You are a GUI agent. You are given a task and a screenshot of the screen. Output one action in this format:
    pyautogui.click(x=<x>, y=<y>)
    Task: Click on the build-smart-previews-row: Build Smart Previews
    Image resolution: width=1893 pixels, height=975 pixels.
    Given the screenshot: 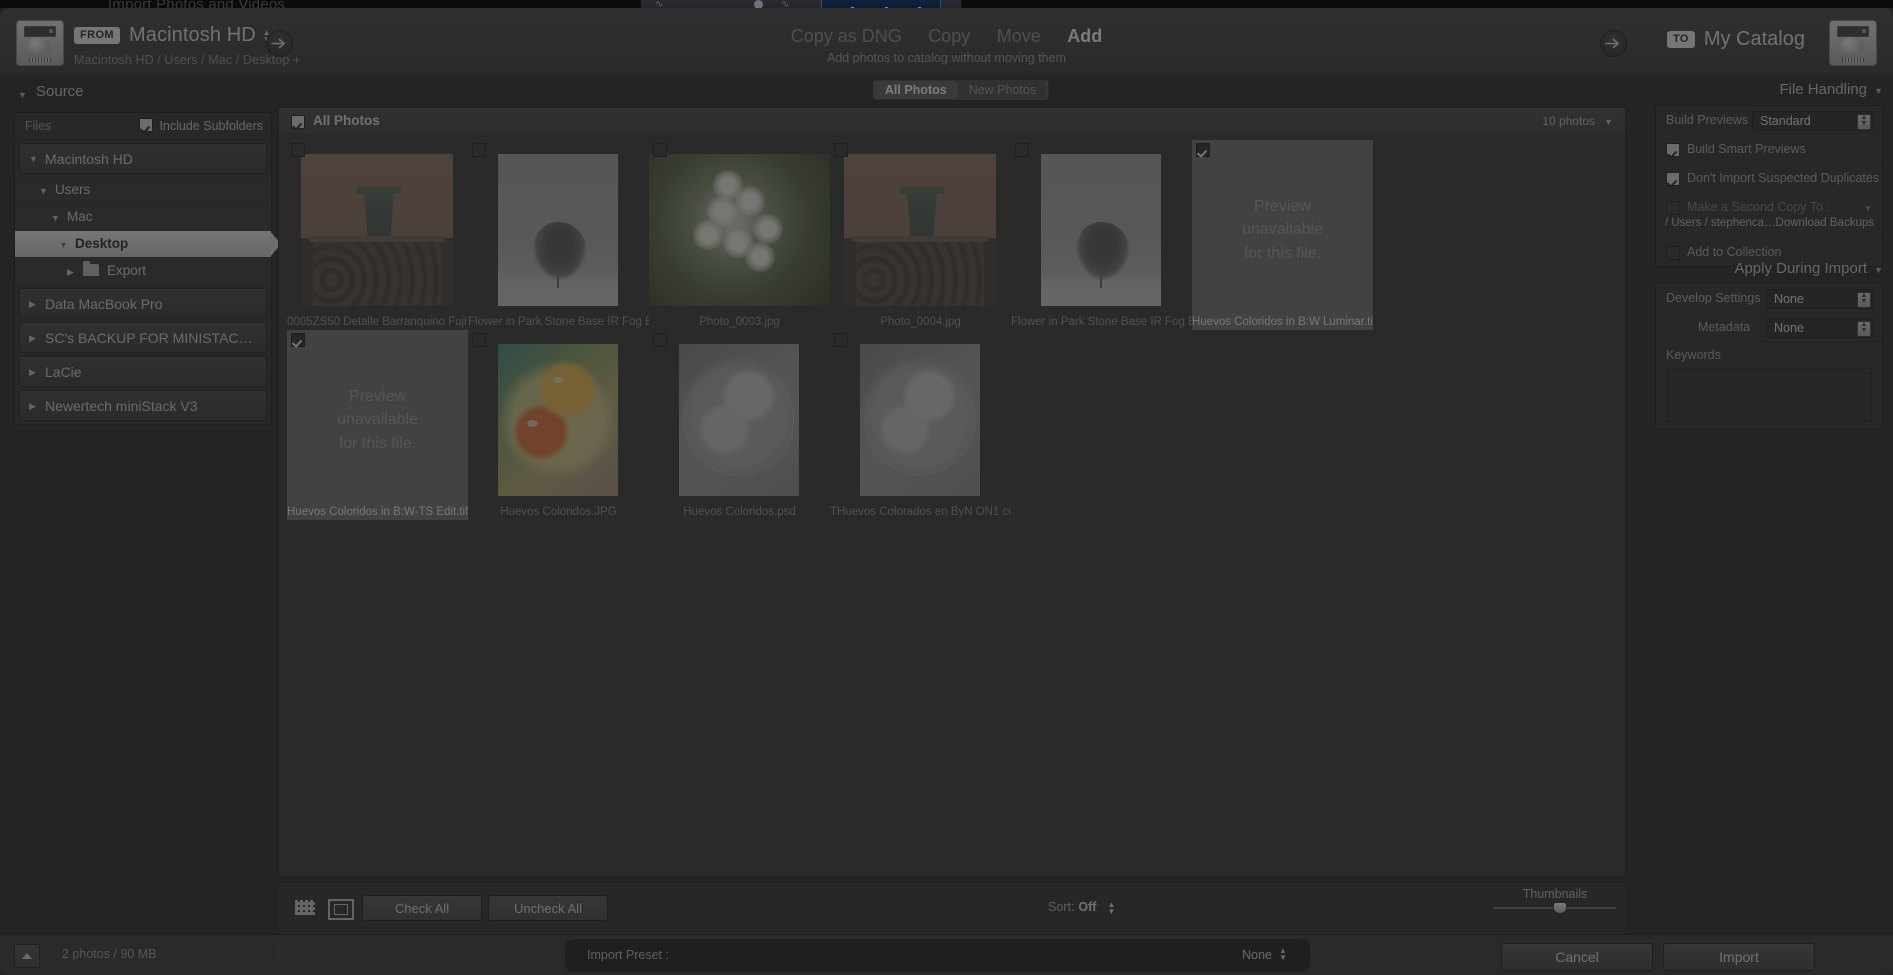 What is the action you would take?
    pyautogui.click(x=1769, y=149)
    